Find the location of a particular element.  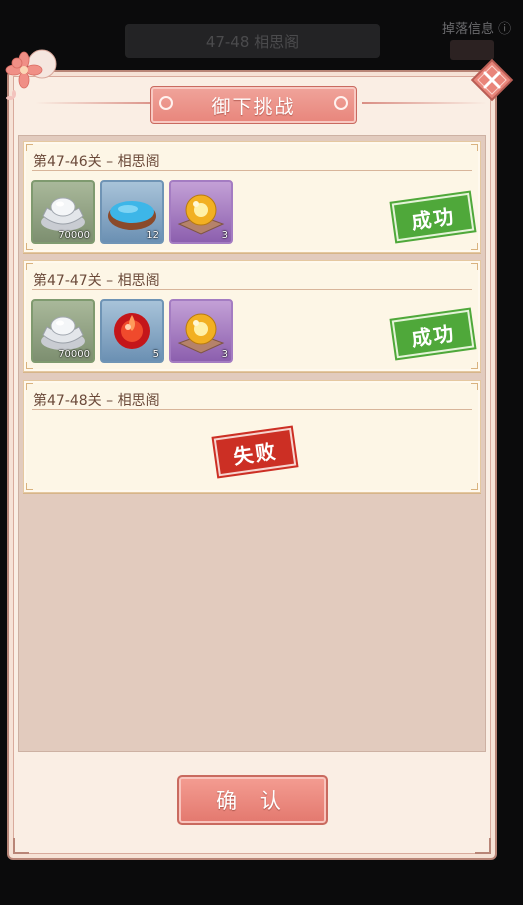

stage-title: 第47-46关 – 相思阁 is located at coordinates (96, 162).